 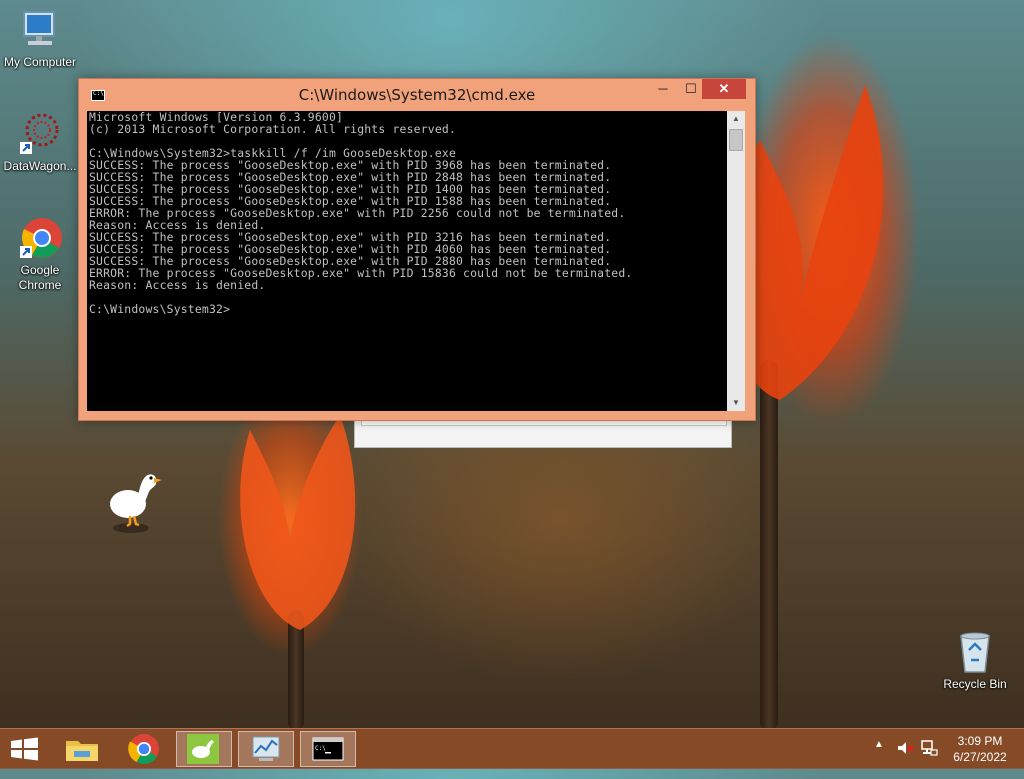 I want to click on cmd-icon: C:\, so click(x=328, y=749).